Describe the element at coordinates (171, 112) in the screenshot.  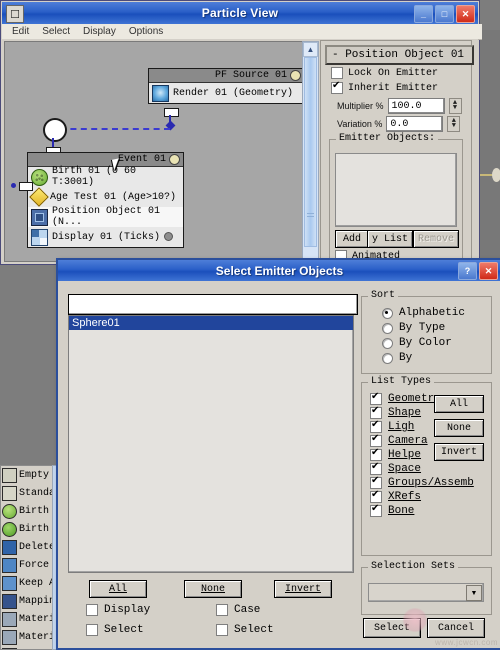
I see `pf-source-output-stub` at that location.